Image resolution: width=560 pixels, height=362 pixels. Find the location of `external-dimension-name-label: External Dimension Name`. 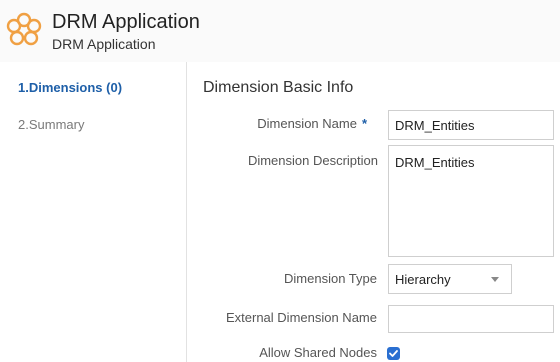

external-dimension-name-label: External Dimension Name is located at coordinates (301, 317).